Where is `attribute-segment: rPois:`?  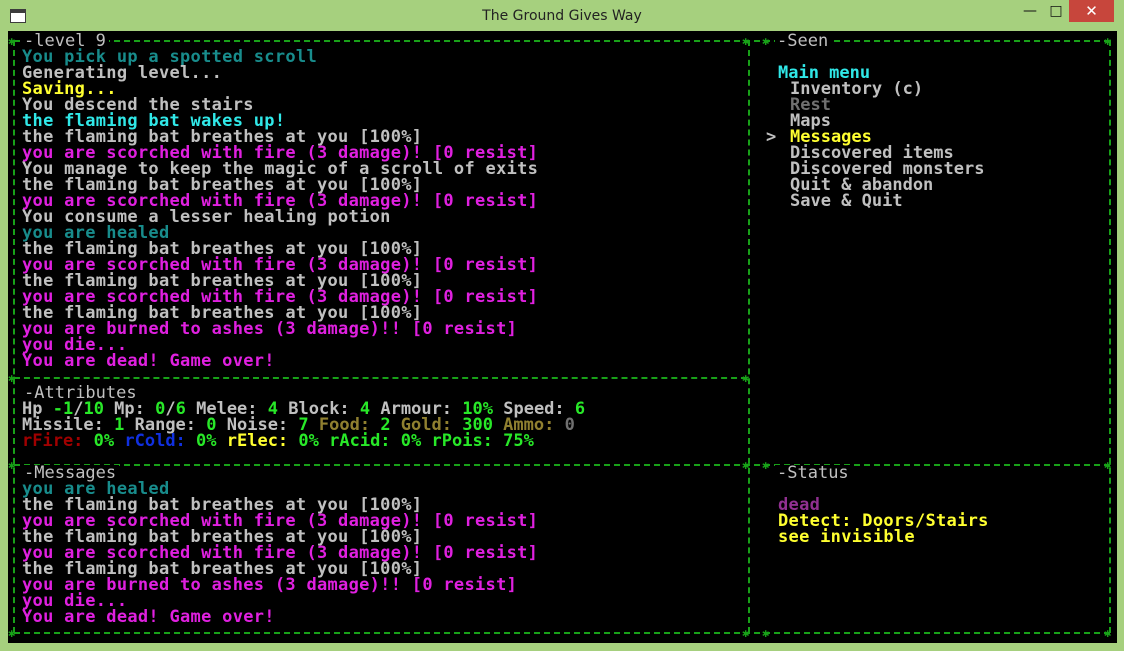
attribute-segment: rPois: is located at coordinates (462, 441).